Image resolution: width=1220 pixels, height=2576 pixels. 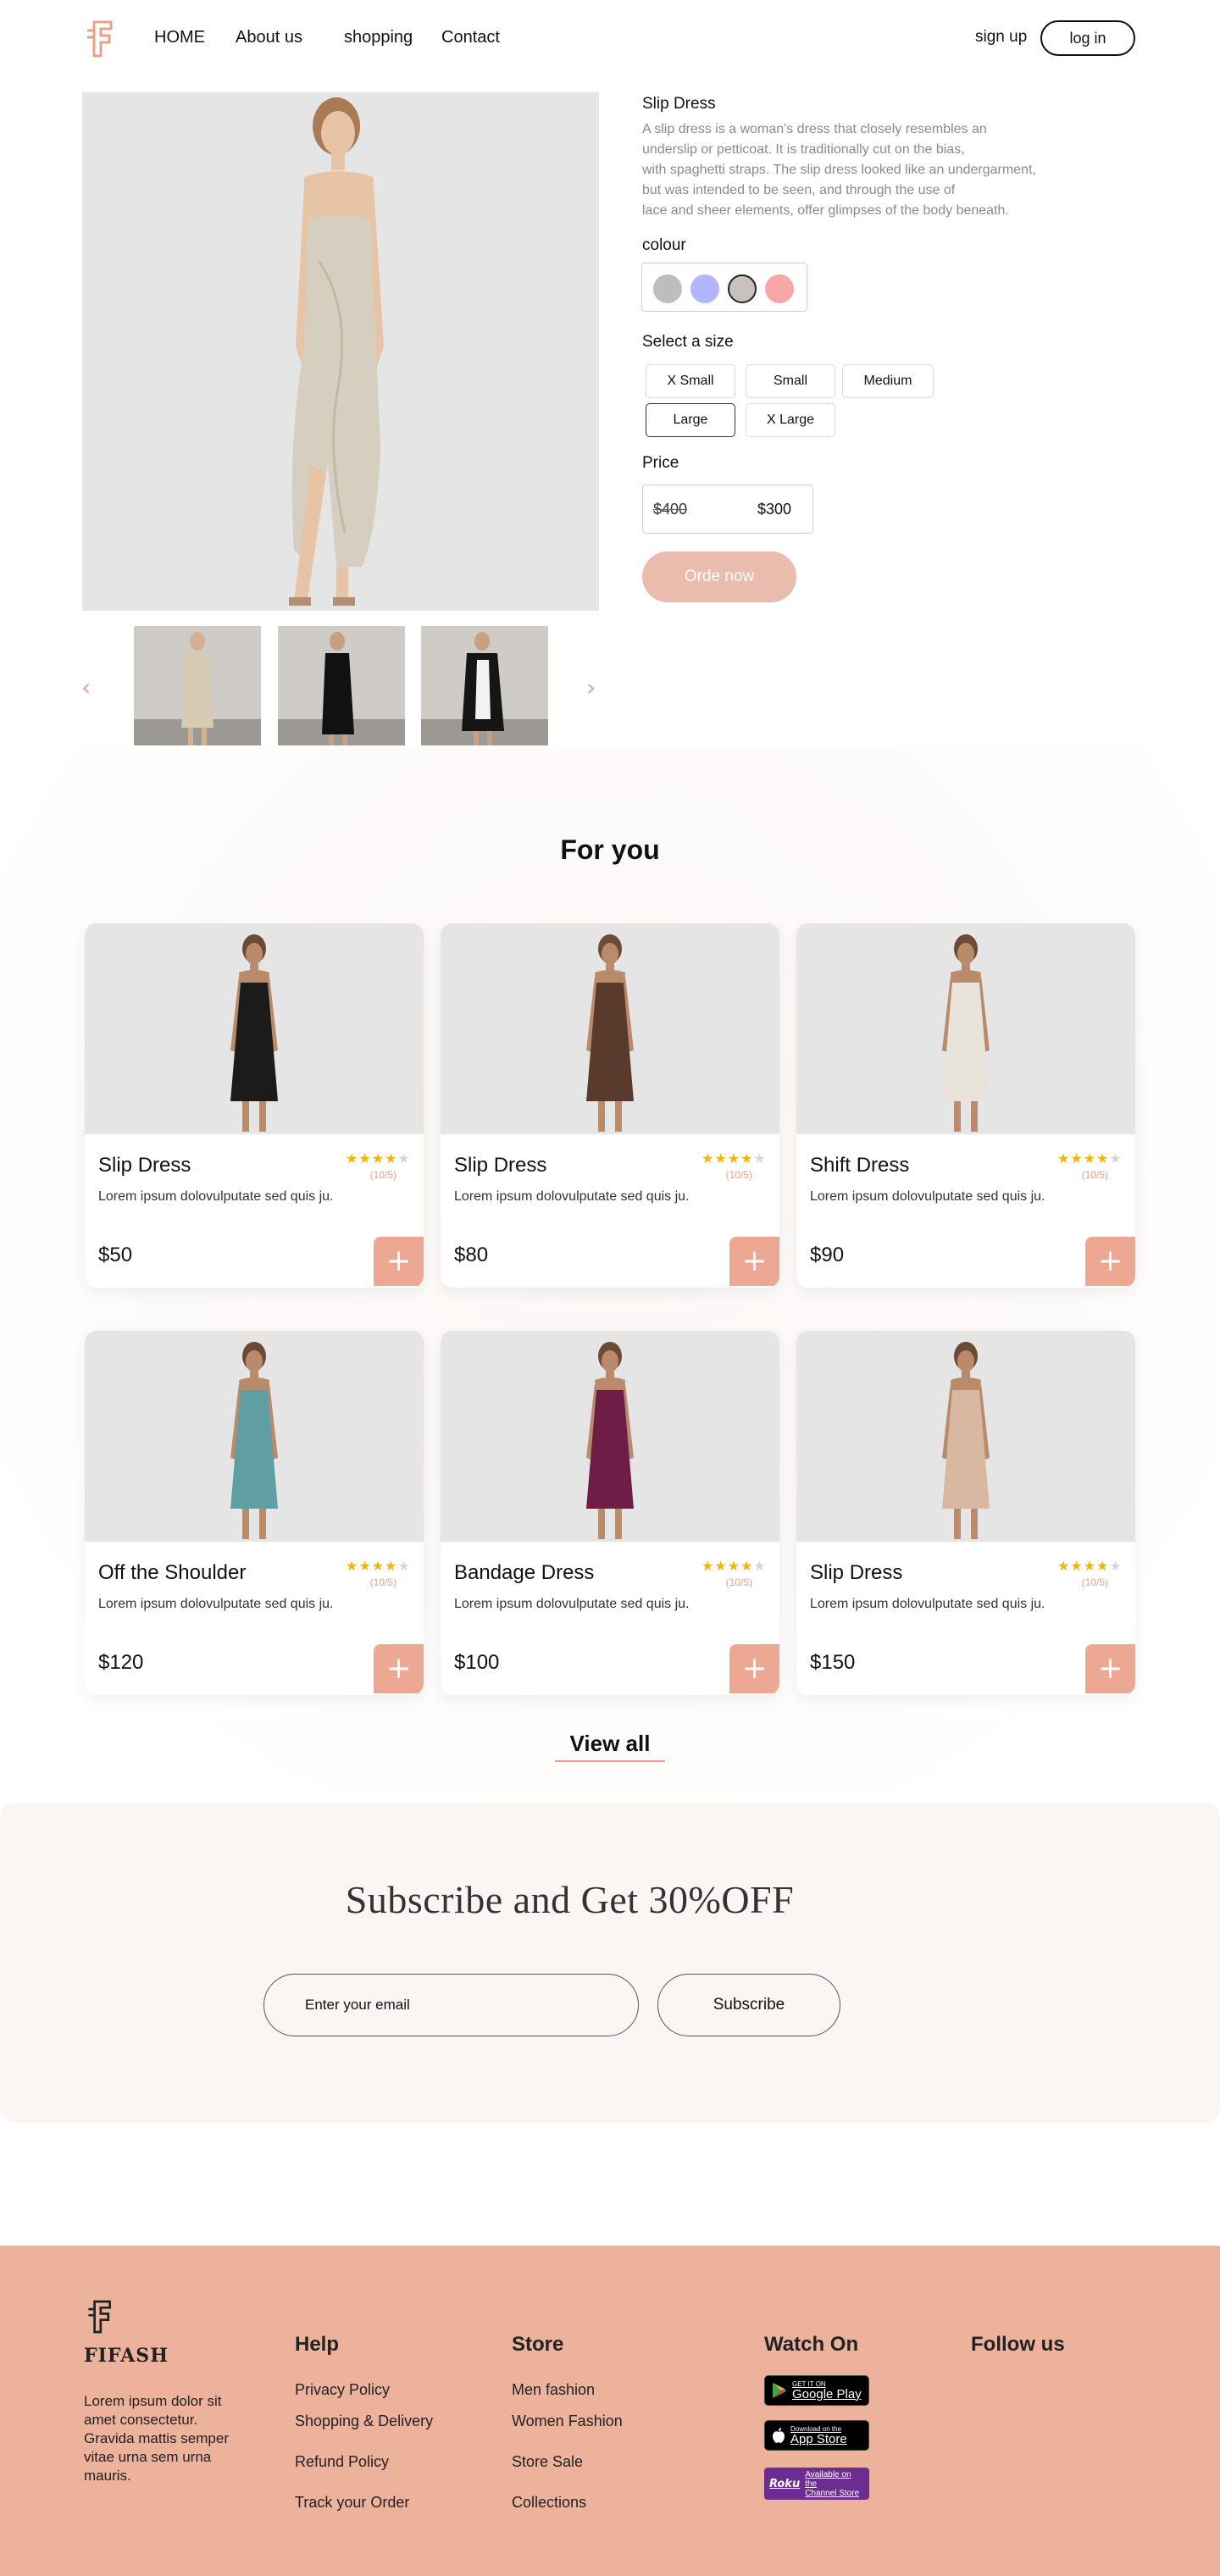 I want to click on footer-help-heading: Help, so click(x=317, y=2344).